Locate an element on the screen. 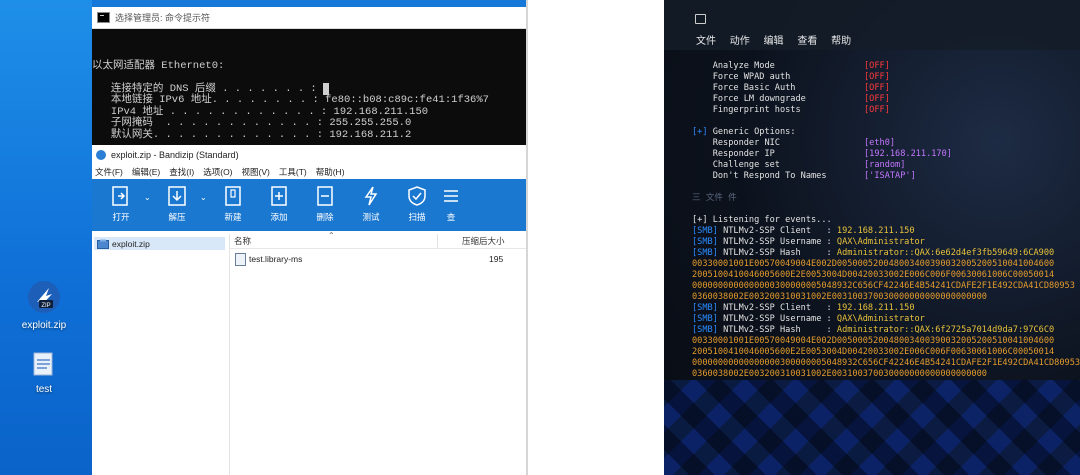 The height and width of the screenshot is (475, 1080). column-header-name: 名称 is located at coordinates (242, 241).